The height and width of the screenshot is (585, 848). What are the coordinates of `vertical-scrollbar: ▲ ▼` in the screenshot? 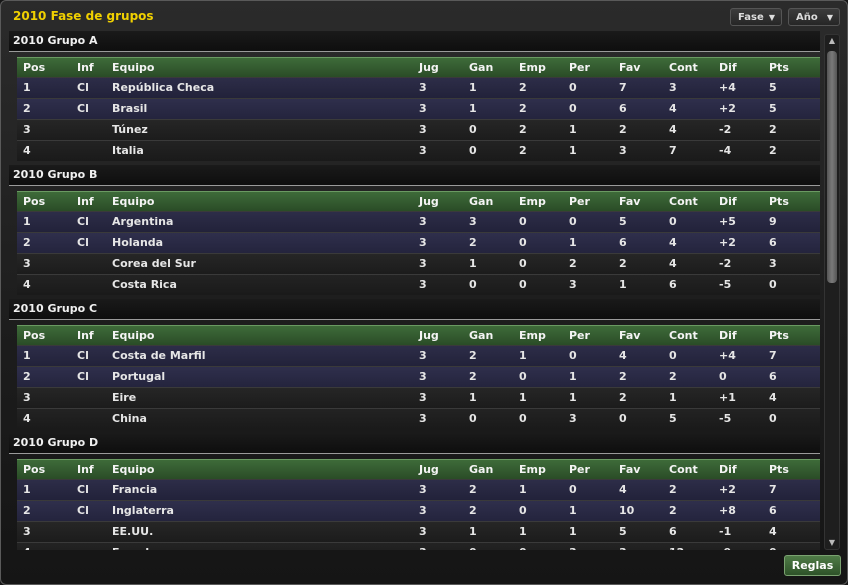 It's located at (832, 292).